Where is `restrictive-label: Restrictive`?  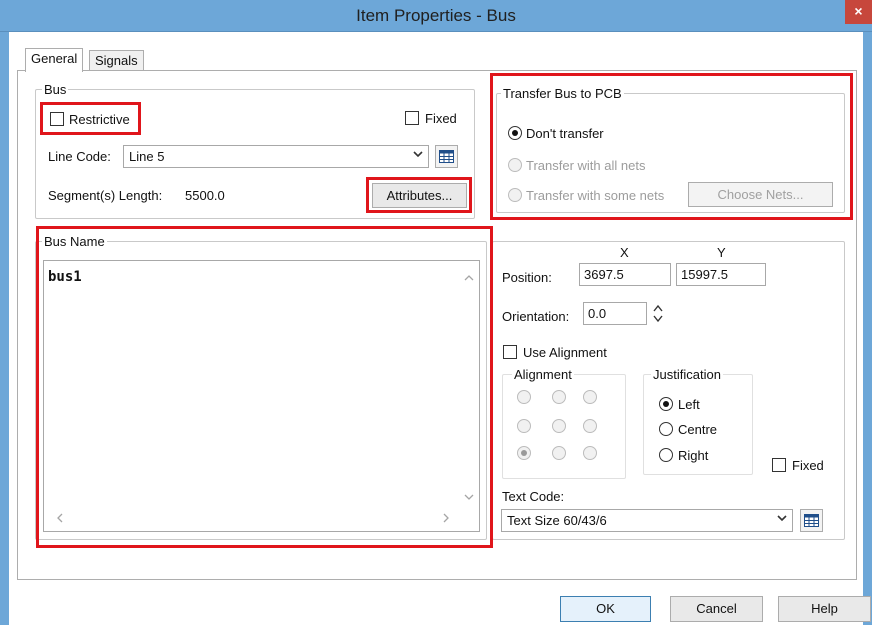 restrictive-label: Restrictive is located at coordinates (99, 119).